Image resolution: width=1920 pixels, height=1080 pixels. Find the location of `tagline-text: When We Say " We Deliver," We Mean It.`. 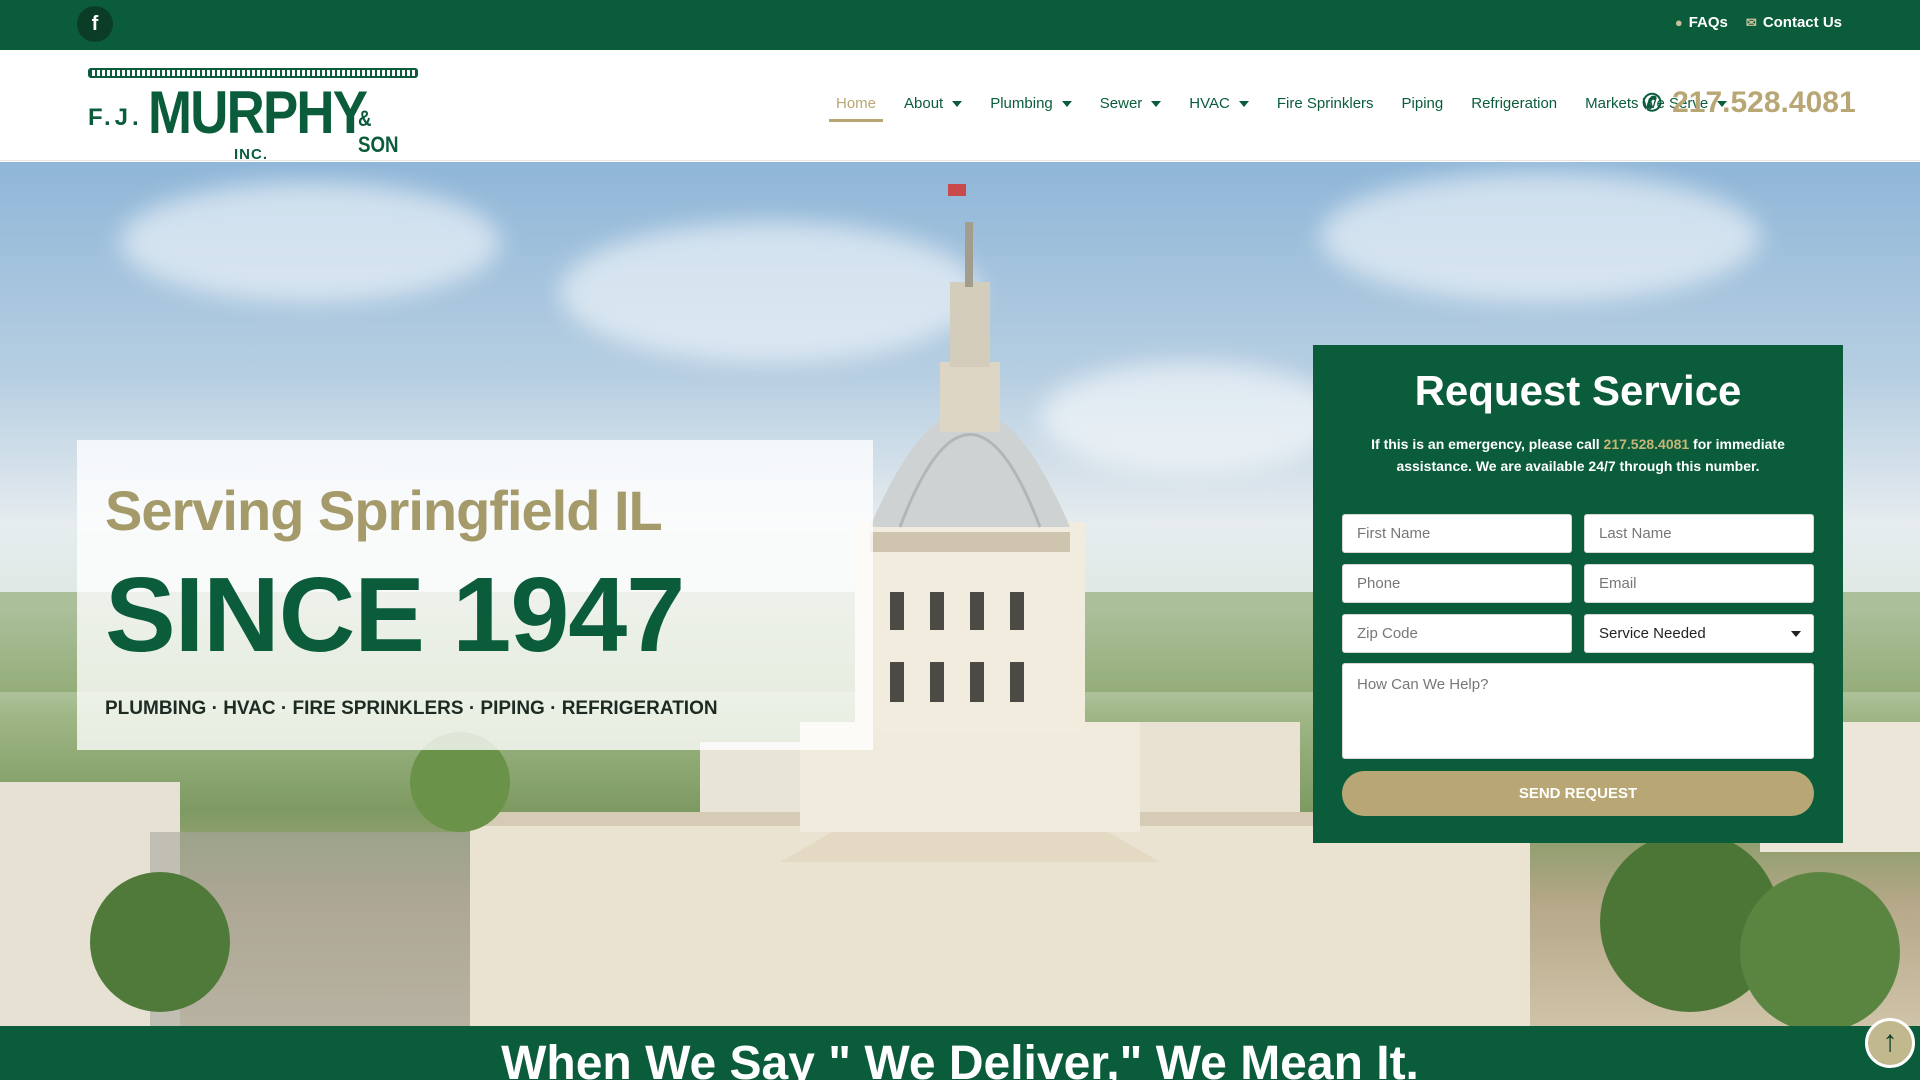

tagline-text: When We Say " We Deliver," We Mean It. is located at coordinates (960, 1058).